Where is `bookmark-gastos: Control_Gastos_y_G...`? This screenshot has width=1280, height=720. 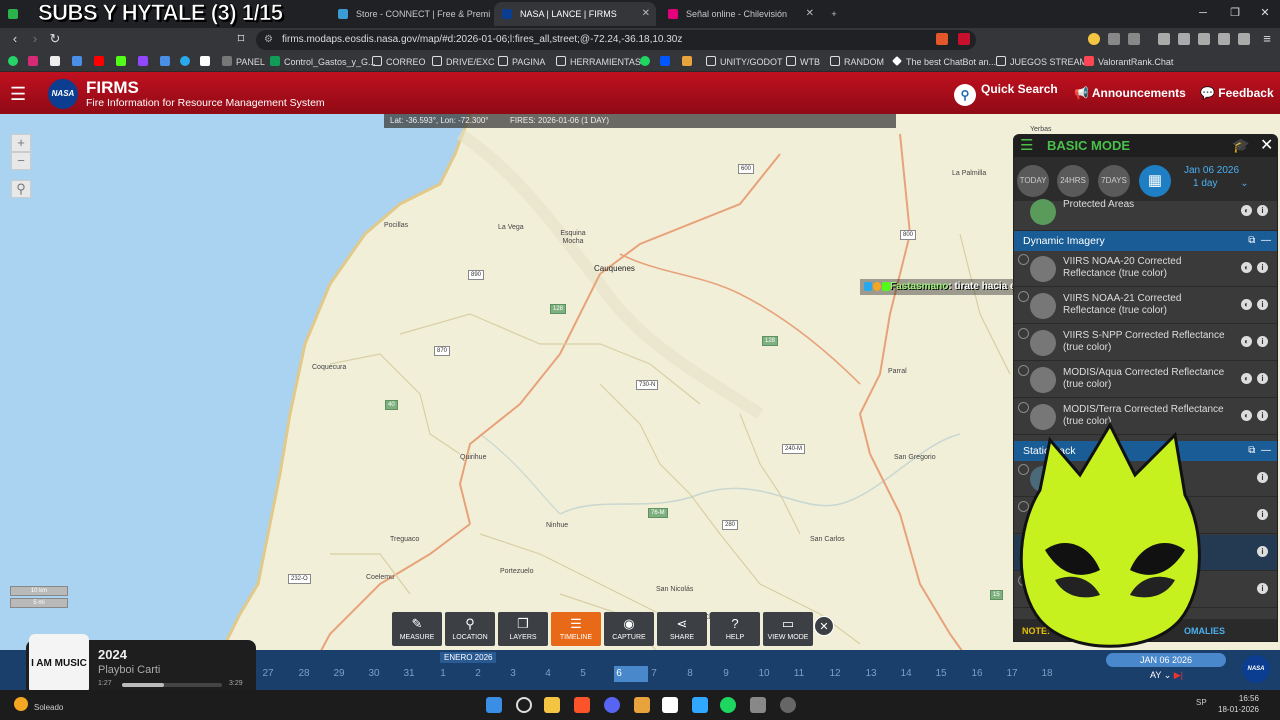
bookmark-gastos: Control_Gastos_y_G... is located at coordinates (323, 62).